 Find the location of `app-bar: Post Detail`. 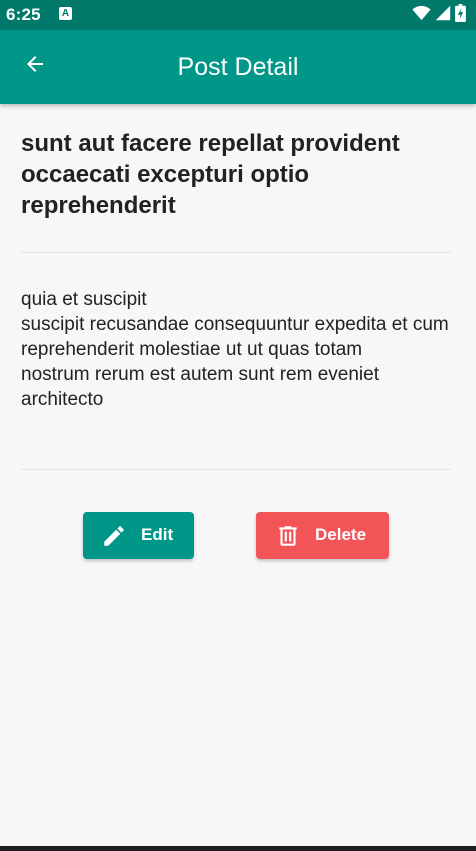

app-bar: Post Detail is located at coordinates (238, 67).